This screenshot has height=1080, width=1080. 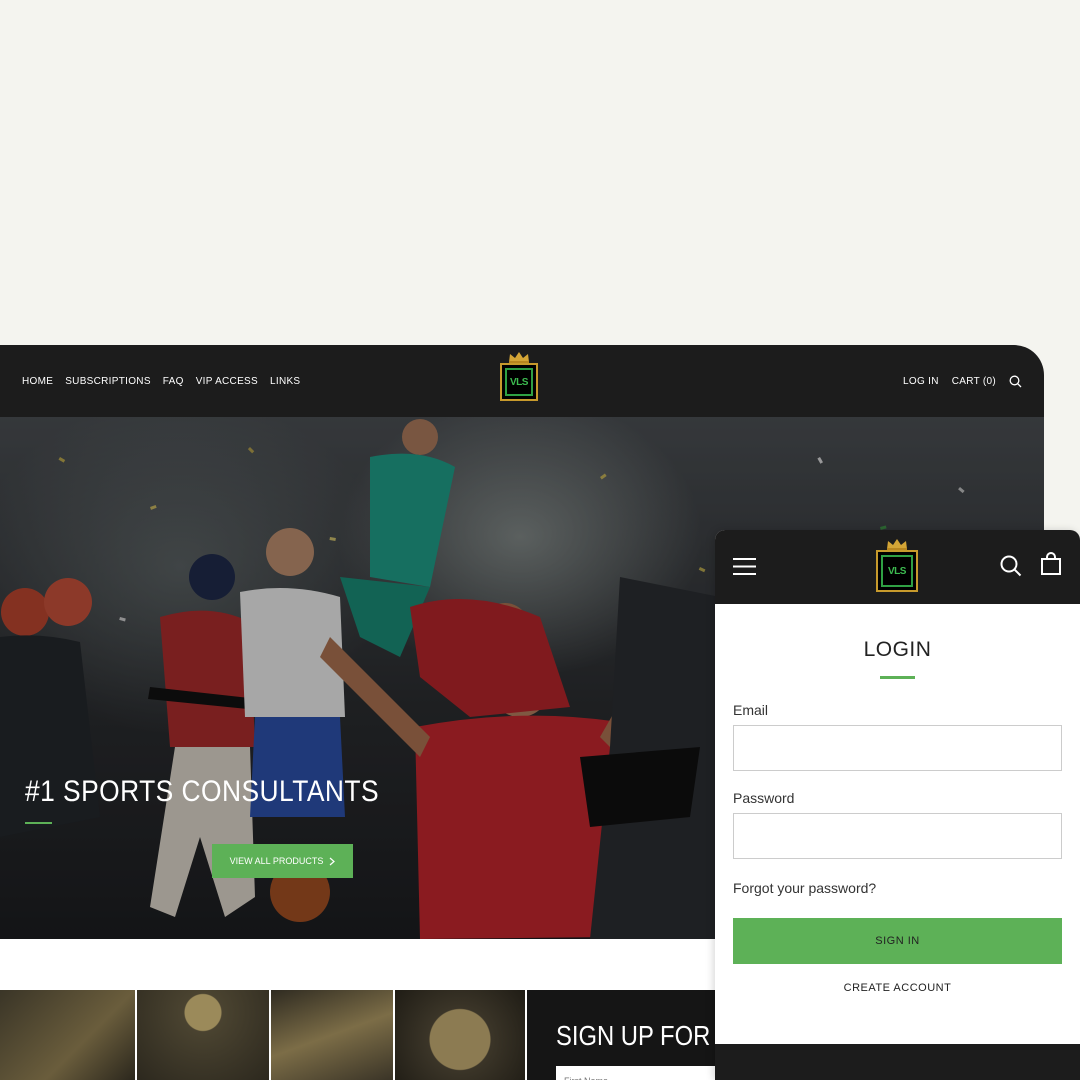 I want to click on nav-home: HOME, so click(x=37, y=381).